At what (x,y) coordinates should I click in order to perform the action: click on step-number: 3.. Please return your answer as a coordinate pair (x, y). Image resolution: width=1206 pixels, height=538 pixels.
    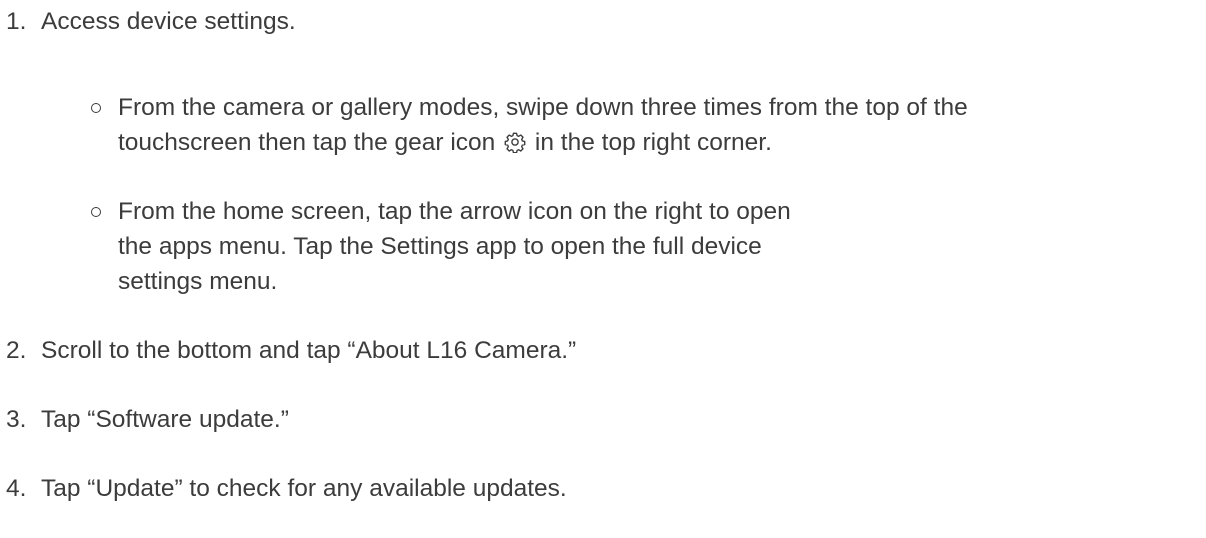
    Looking at the image, I should click on (16, 419).